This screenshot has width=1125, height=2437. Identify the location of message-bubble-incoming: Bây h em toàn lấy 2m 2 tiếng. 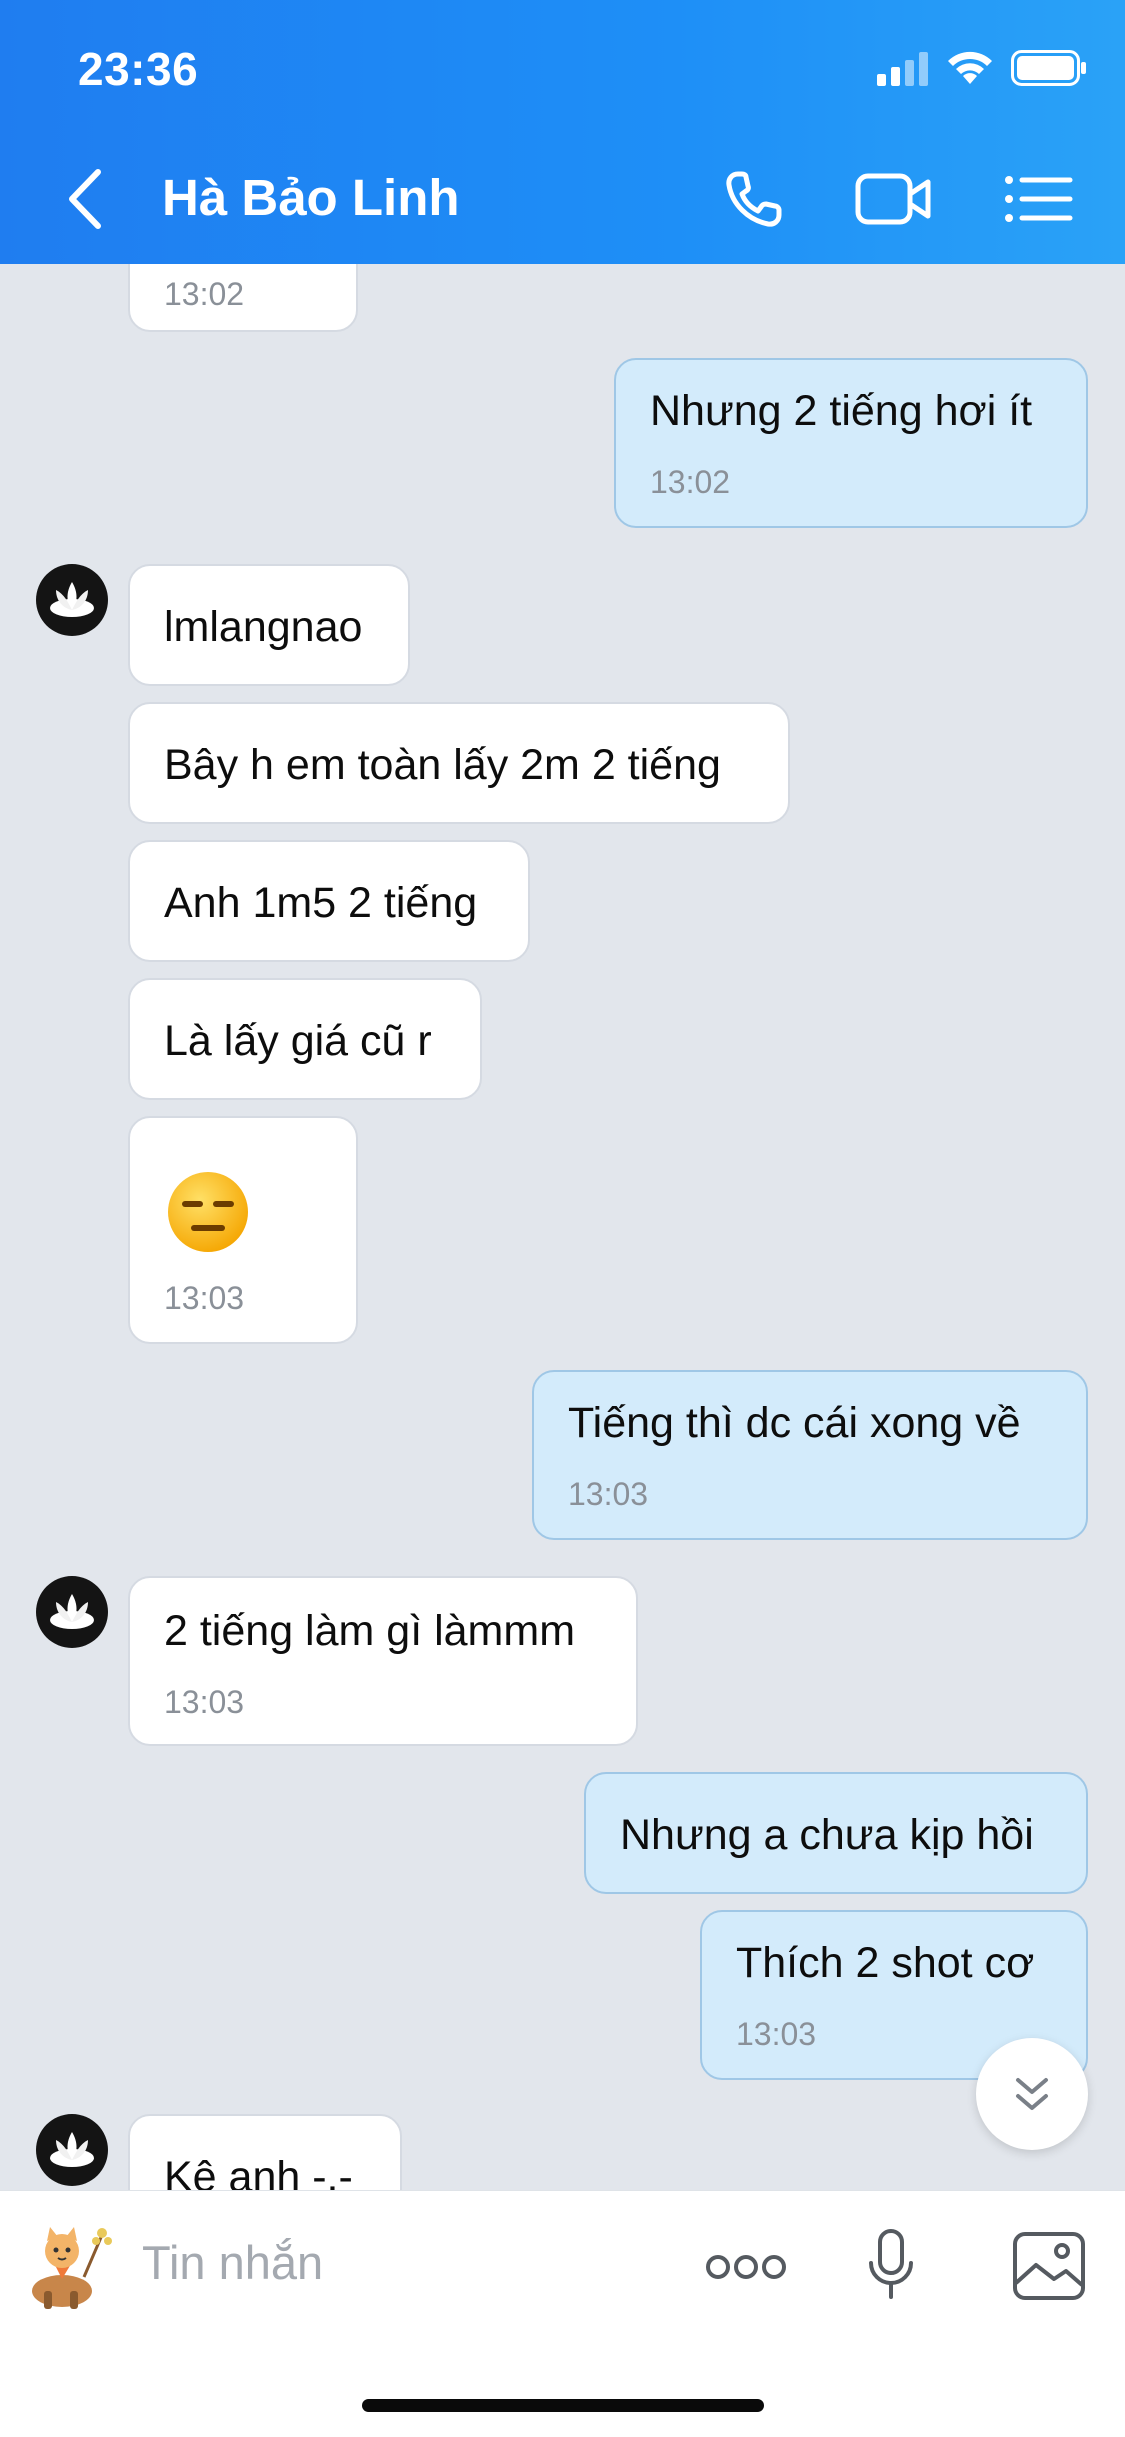
(459, 763).